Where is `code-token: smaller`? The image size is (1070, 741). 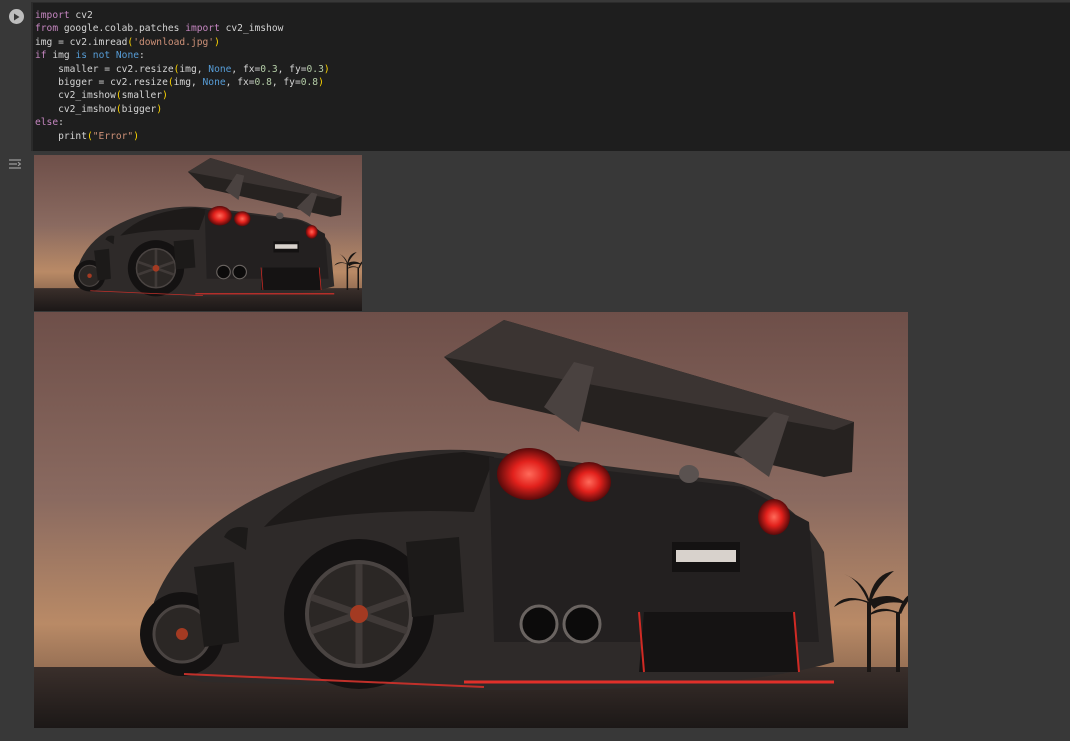 code-token: smaller is located at coordinates (142, 96).